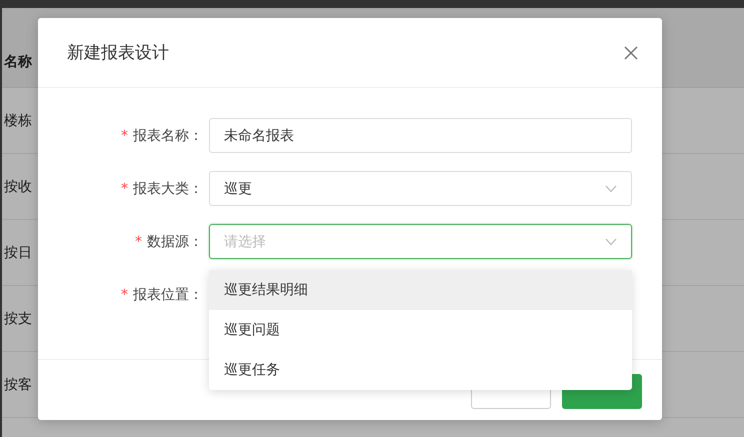 The width and height of the screenshot is (744, 437). What do you see at coordinates (168, 294) in the screenshot?
I see `field-label: 报表位置：` at bounding box center [168, 294].